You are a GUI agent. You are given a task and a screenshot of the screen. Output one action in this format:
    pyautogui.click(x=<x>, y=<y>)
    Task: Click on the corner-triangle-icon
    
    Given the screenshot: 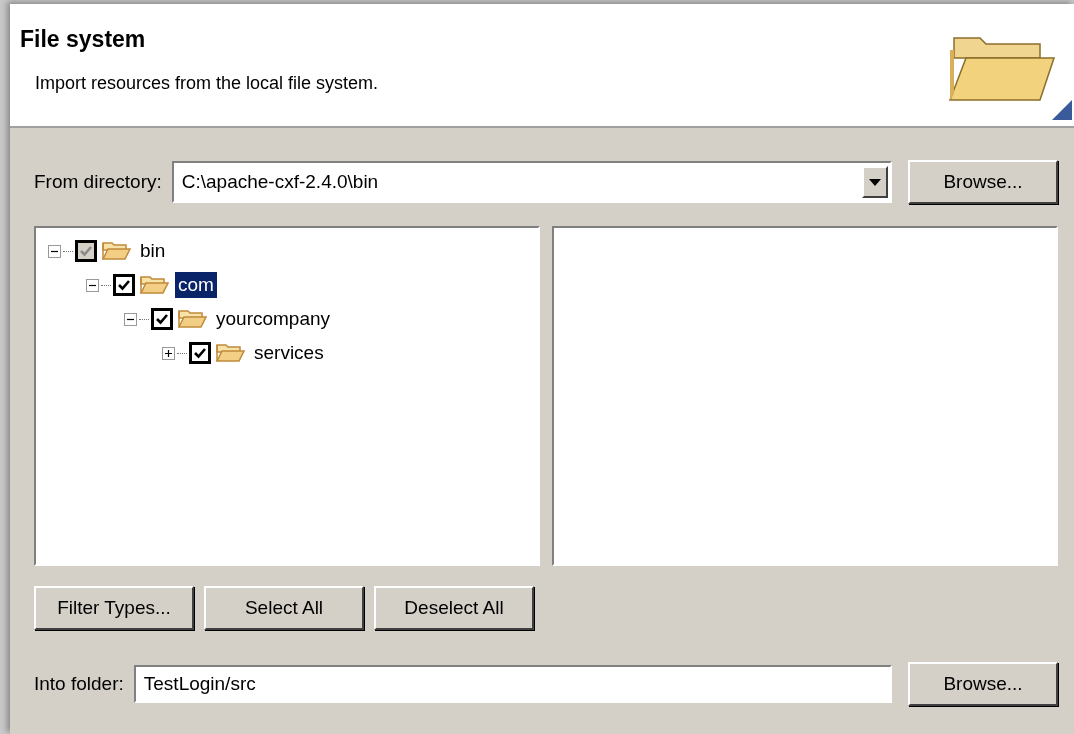 What is the action you would take?
    pyautogui.click(x=1062, y=110)
    